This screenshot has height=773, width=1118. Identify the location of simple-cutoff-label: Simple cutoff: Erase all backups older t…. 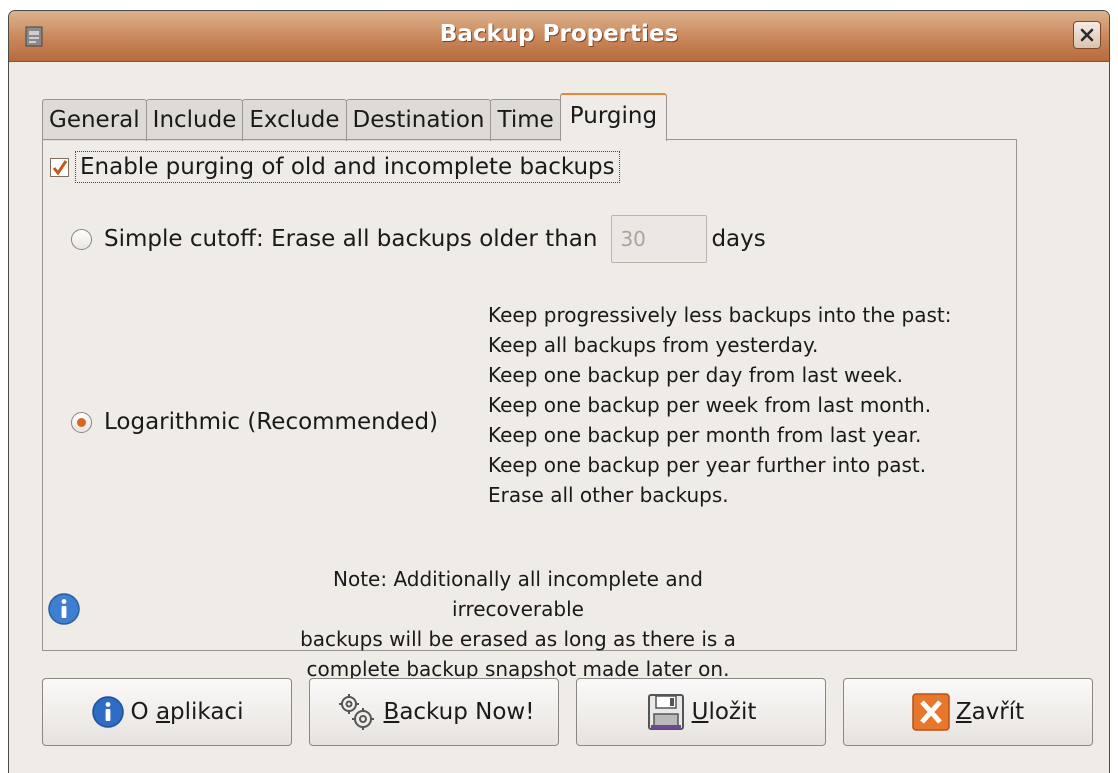
(350, 239).